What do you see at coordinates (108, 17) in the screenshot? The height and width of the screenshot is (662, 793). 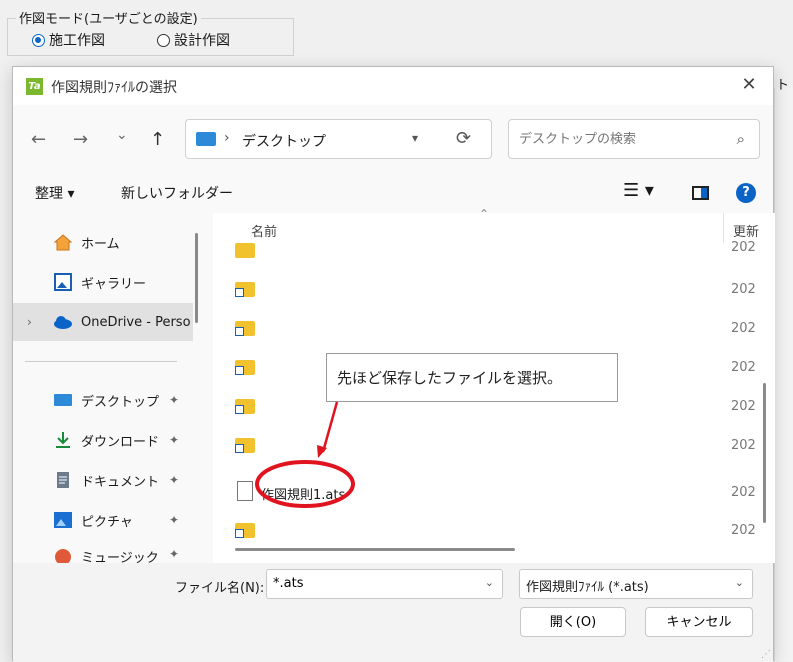 I see `mode-group-label: 作図モード(ユーザごとの設定)` at bounding box center [108, 17].